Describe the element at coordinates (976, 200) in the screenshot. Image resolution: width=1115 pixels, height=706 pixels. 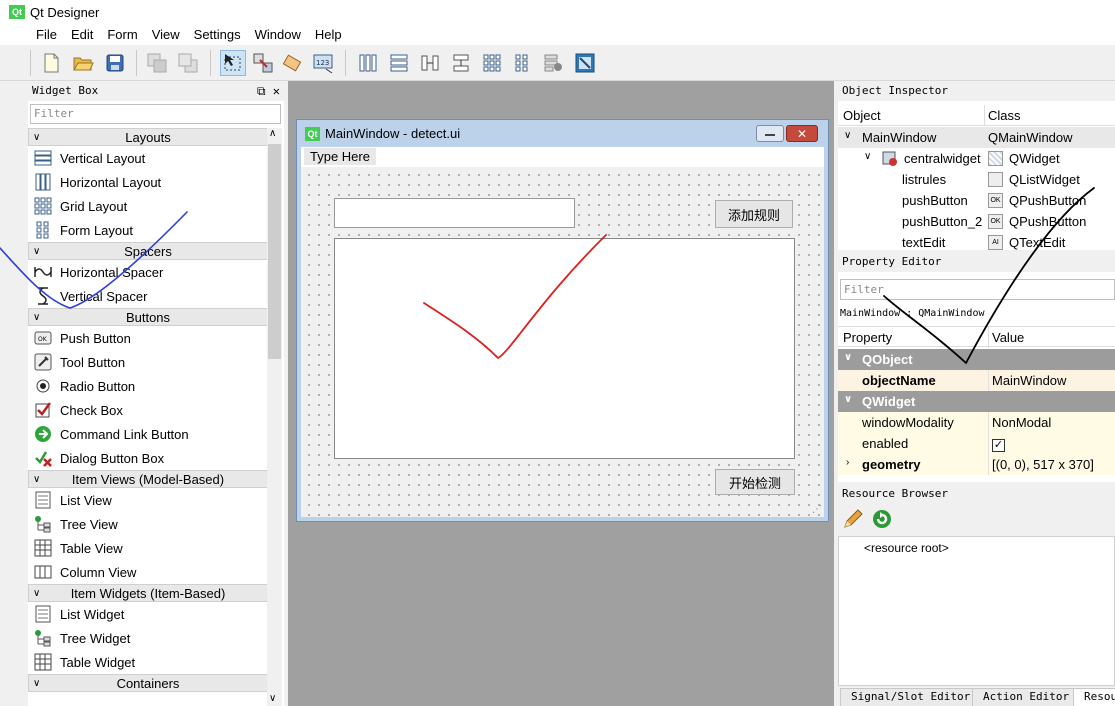
I see `object-row-pushbutton: pushButton OK QPushButton` at that location.